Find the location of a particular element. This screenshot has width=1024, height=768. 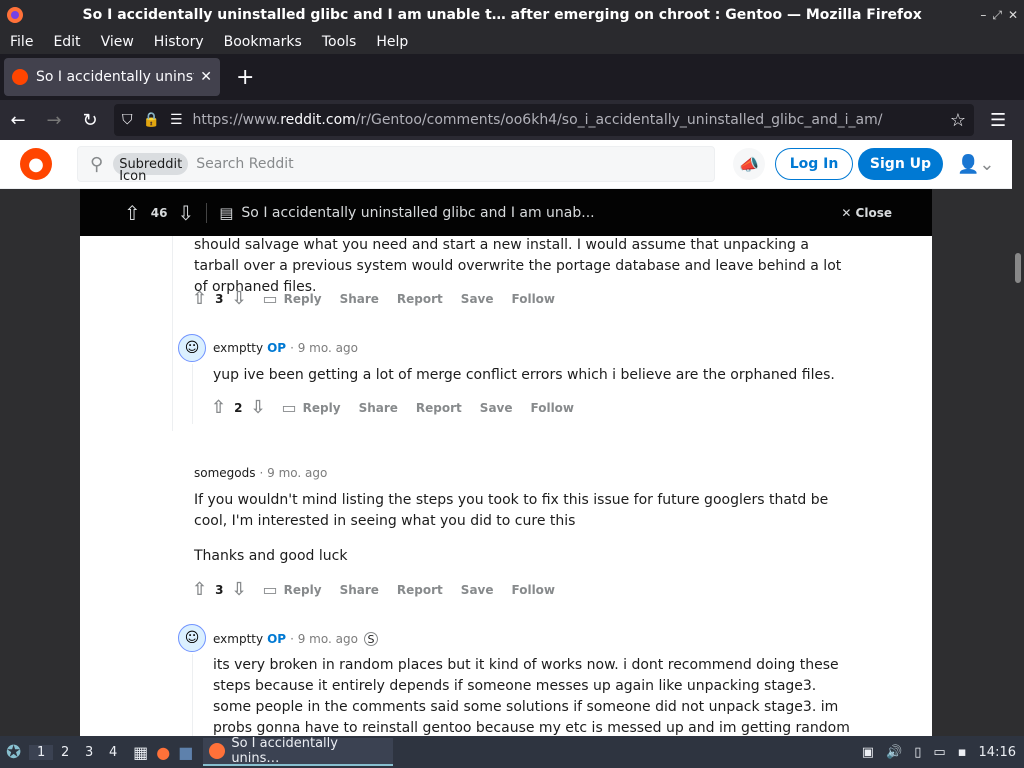

close-post-button: ✕ Close is located at coordinates (866, 213).